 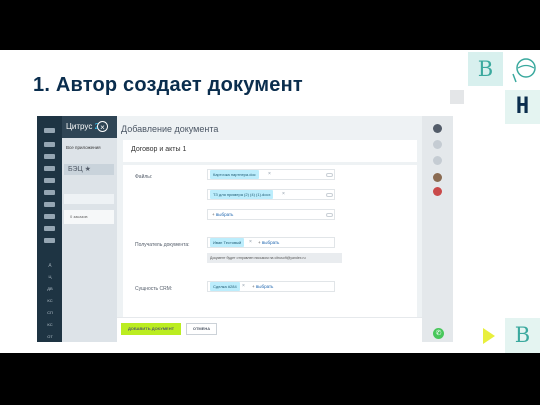 I want to click on menu-text: ДВ, so click(x=50, y=288).